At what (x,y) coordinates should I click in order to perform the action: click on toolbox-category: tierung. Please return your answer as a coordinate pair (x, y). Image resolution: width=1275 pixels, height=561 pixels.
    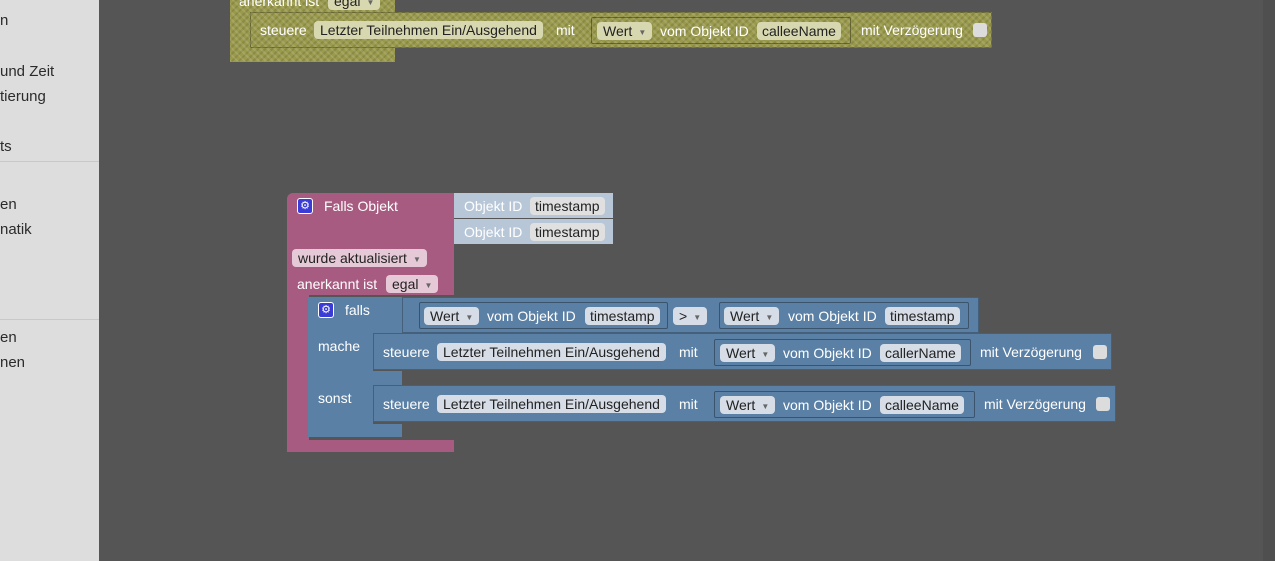
    Looking at the image, I should click on (23, 96).